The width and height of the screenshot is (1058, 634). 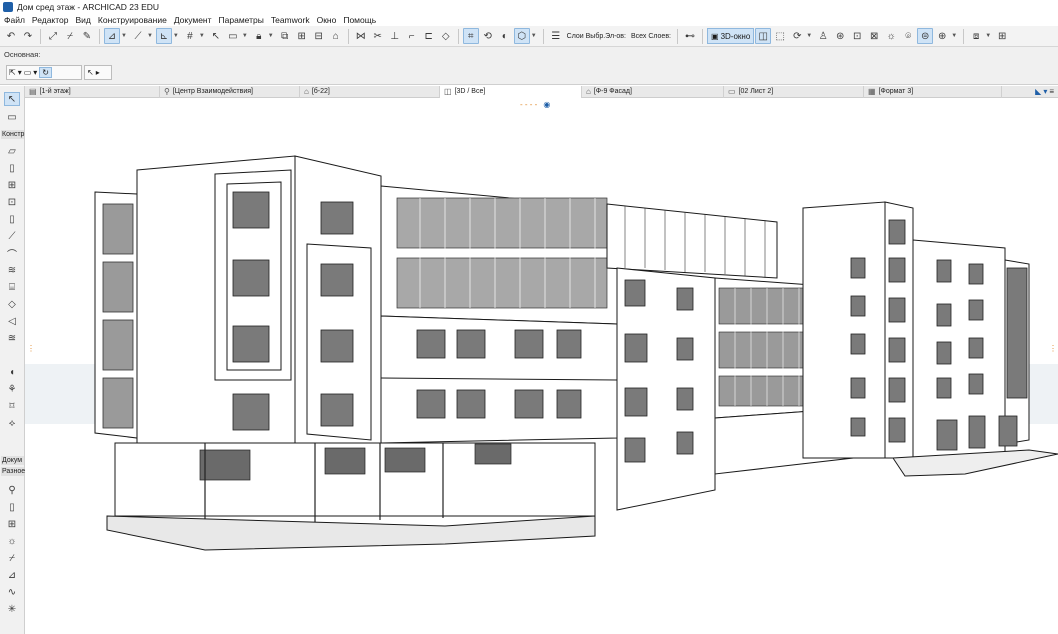 I want to click on 3d-cut-icon: ⬡, so click(x=521, y=36).